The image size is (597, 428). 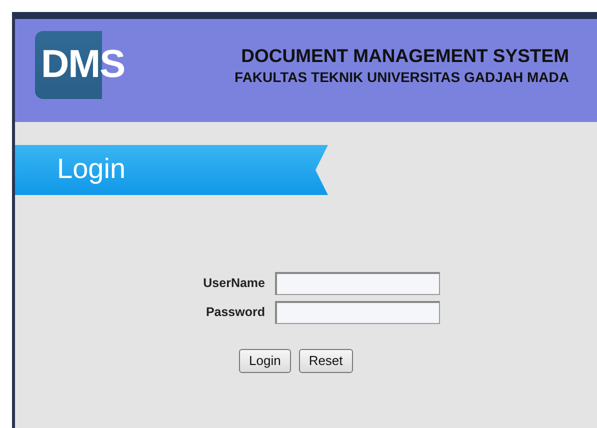 What do you see at coordinates (233, 283) in the screenshot?
I see `field-label: UserName` at bounding box center [233, 283].